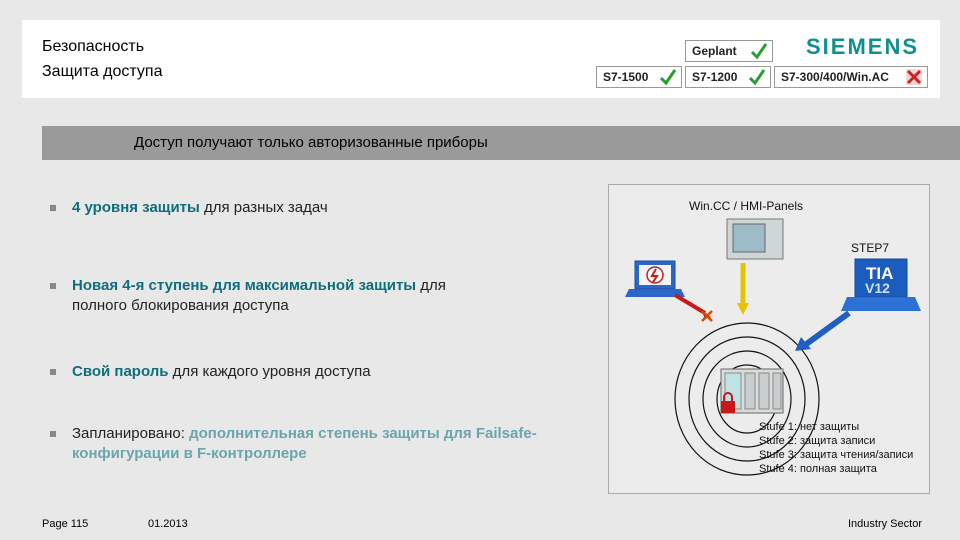 Image resolution: width=960 pixels, height=540 pixels. I want to click on badge-s7-300-400: S7-300/400/Win.AC, so click(851, 77).